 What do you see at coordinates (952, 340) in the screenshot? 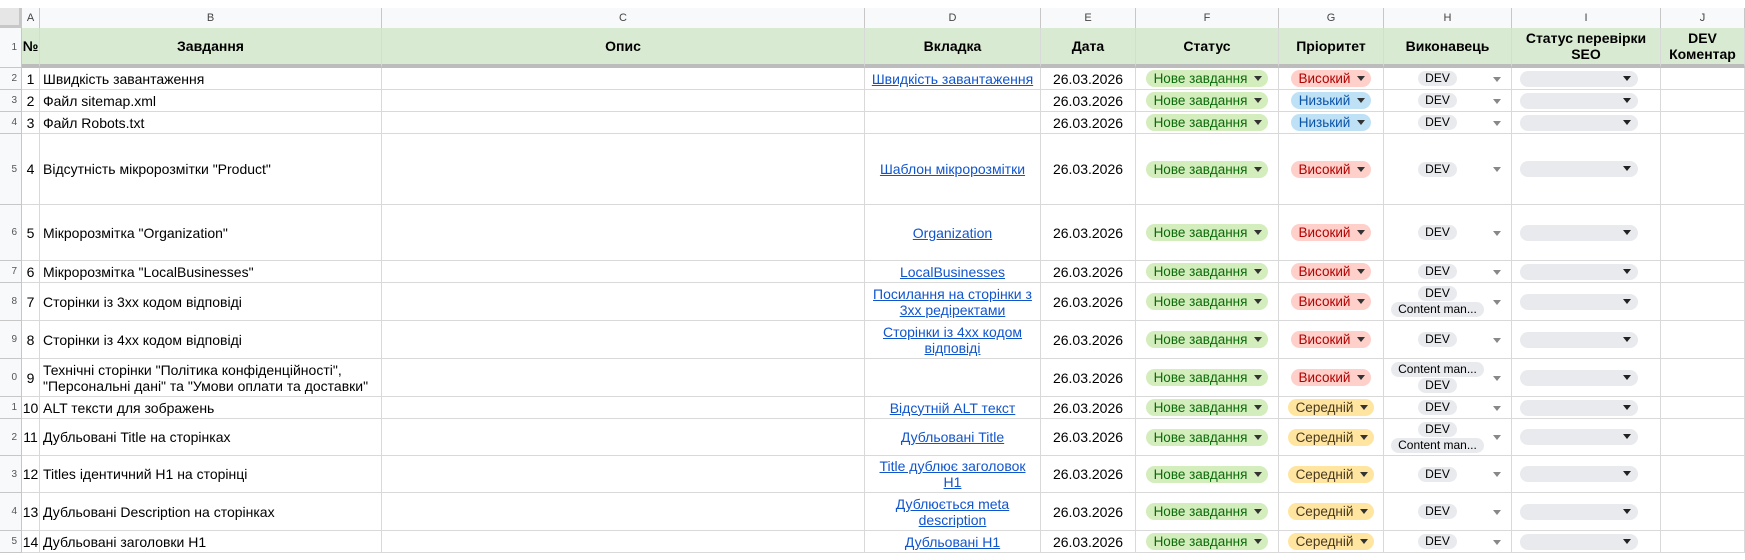
I see `tab-link: Сторінки із 4хх кодом відповіді` at bounding box center [952, 340].